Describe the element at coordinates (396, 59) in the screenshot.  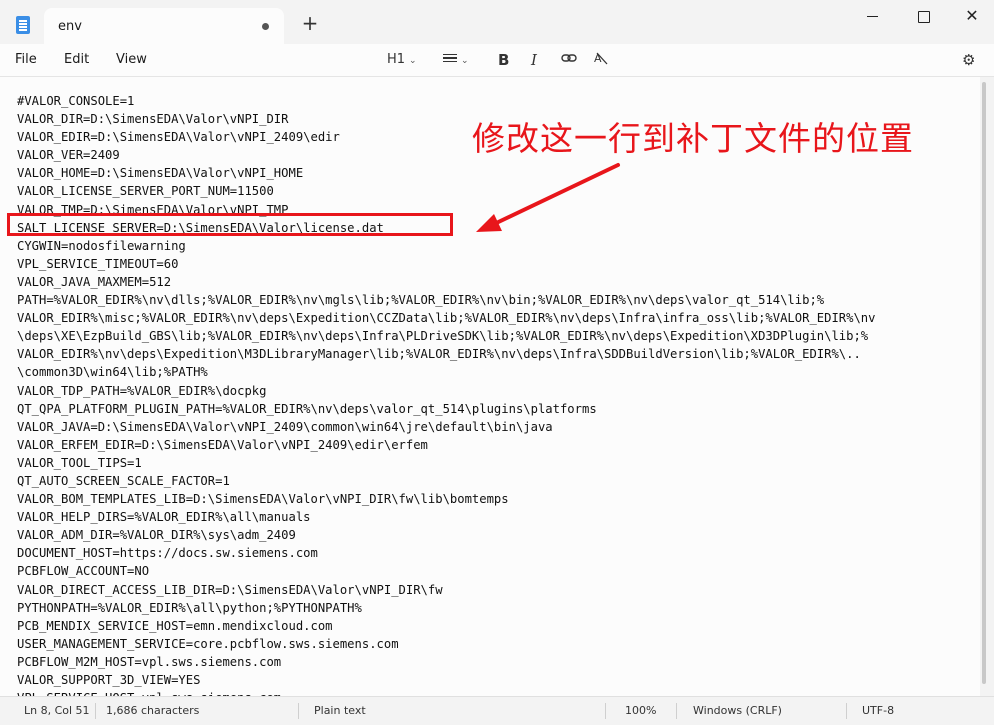
I see `heading-label: H1` at that location.